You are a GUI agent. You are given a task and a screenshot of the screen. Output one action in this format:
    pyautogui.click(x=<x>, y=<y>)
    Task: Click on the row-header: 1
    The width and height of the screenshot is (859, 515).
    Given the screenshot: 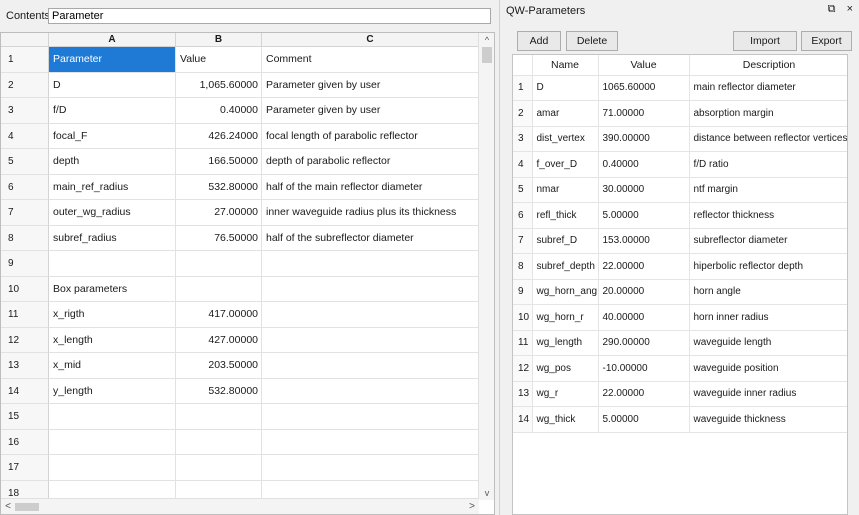 What is the action you would take?
    pyautogui.click(x=25, y=60)
    